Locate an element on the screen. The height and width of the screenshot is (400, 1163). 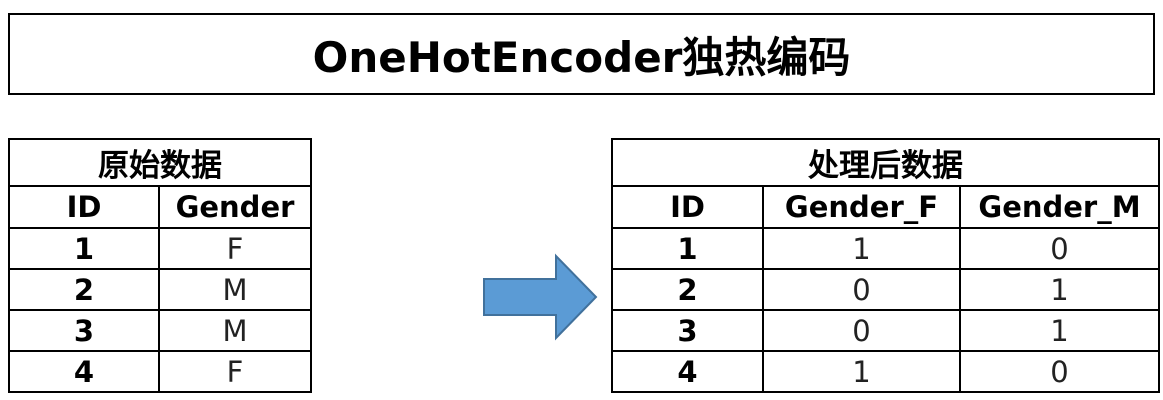
original-id-cell: 2 is located at coordinates (84, 289).